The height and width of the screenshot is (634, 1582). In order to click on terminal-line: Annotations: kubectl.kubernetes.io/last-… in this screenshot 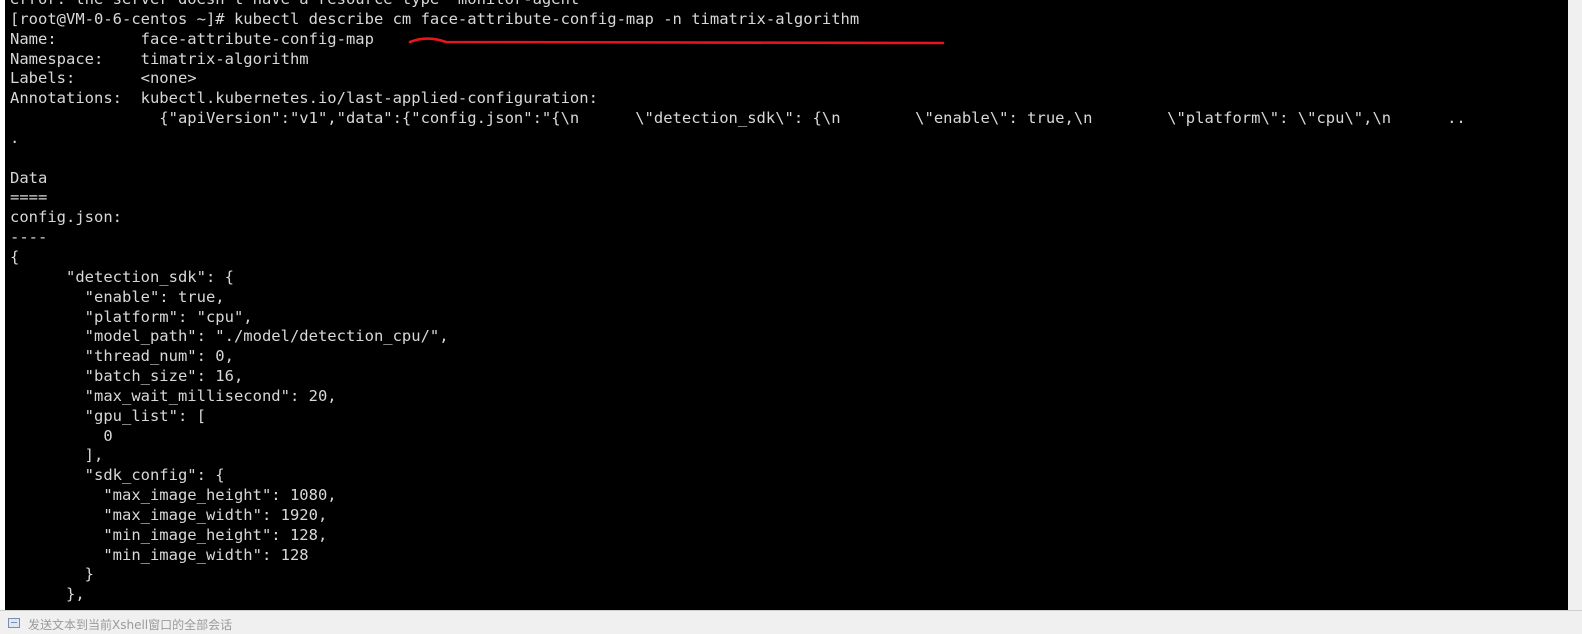, I will do `click(304, 98)`.